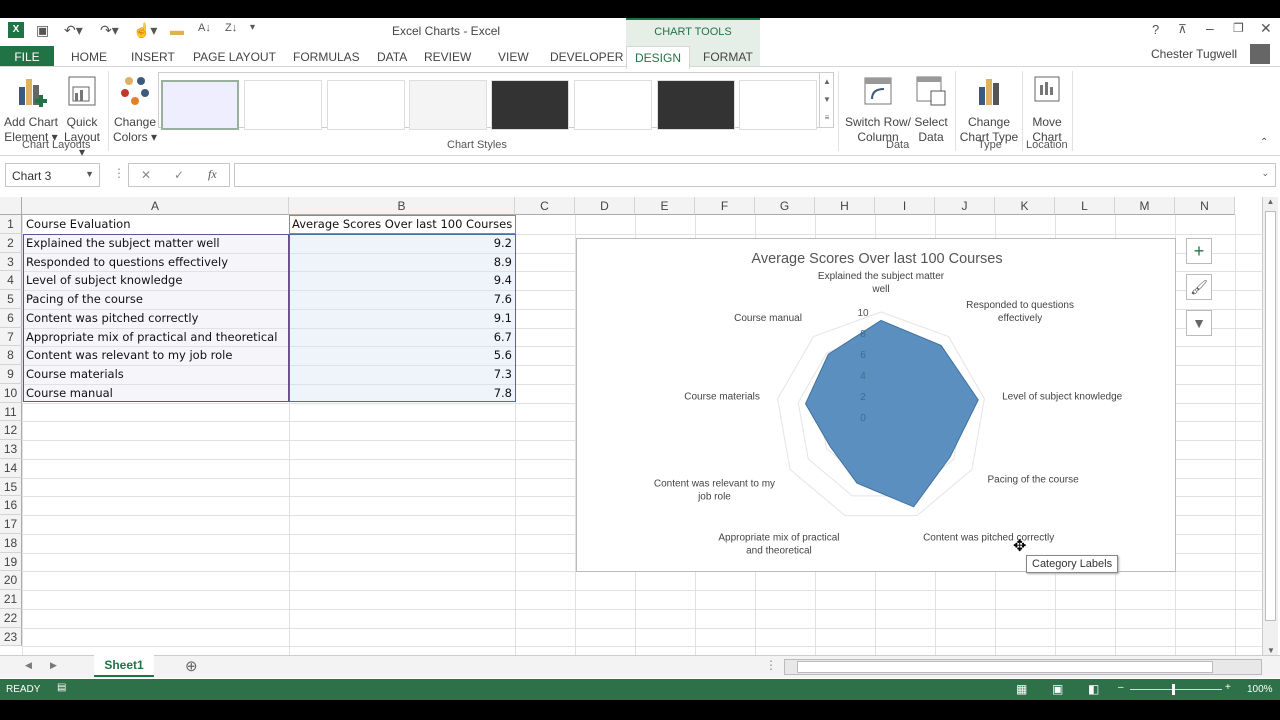 The height and width of the screenshot is (720, 1280). I want to click on cell-A9: Course materials, so click(156, 374).